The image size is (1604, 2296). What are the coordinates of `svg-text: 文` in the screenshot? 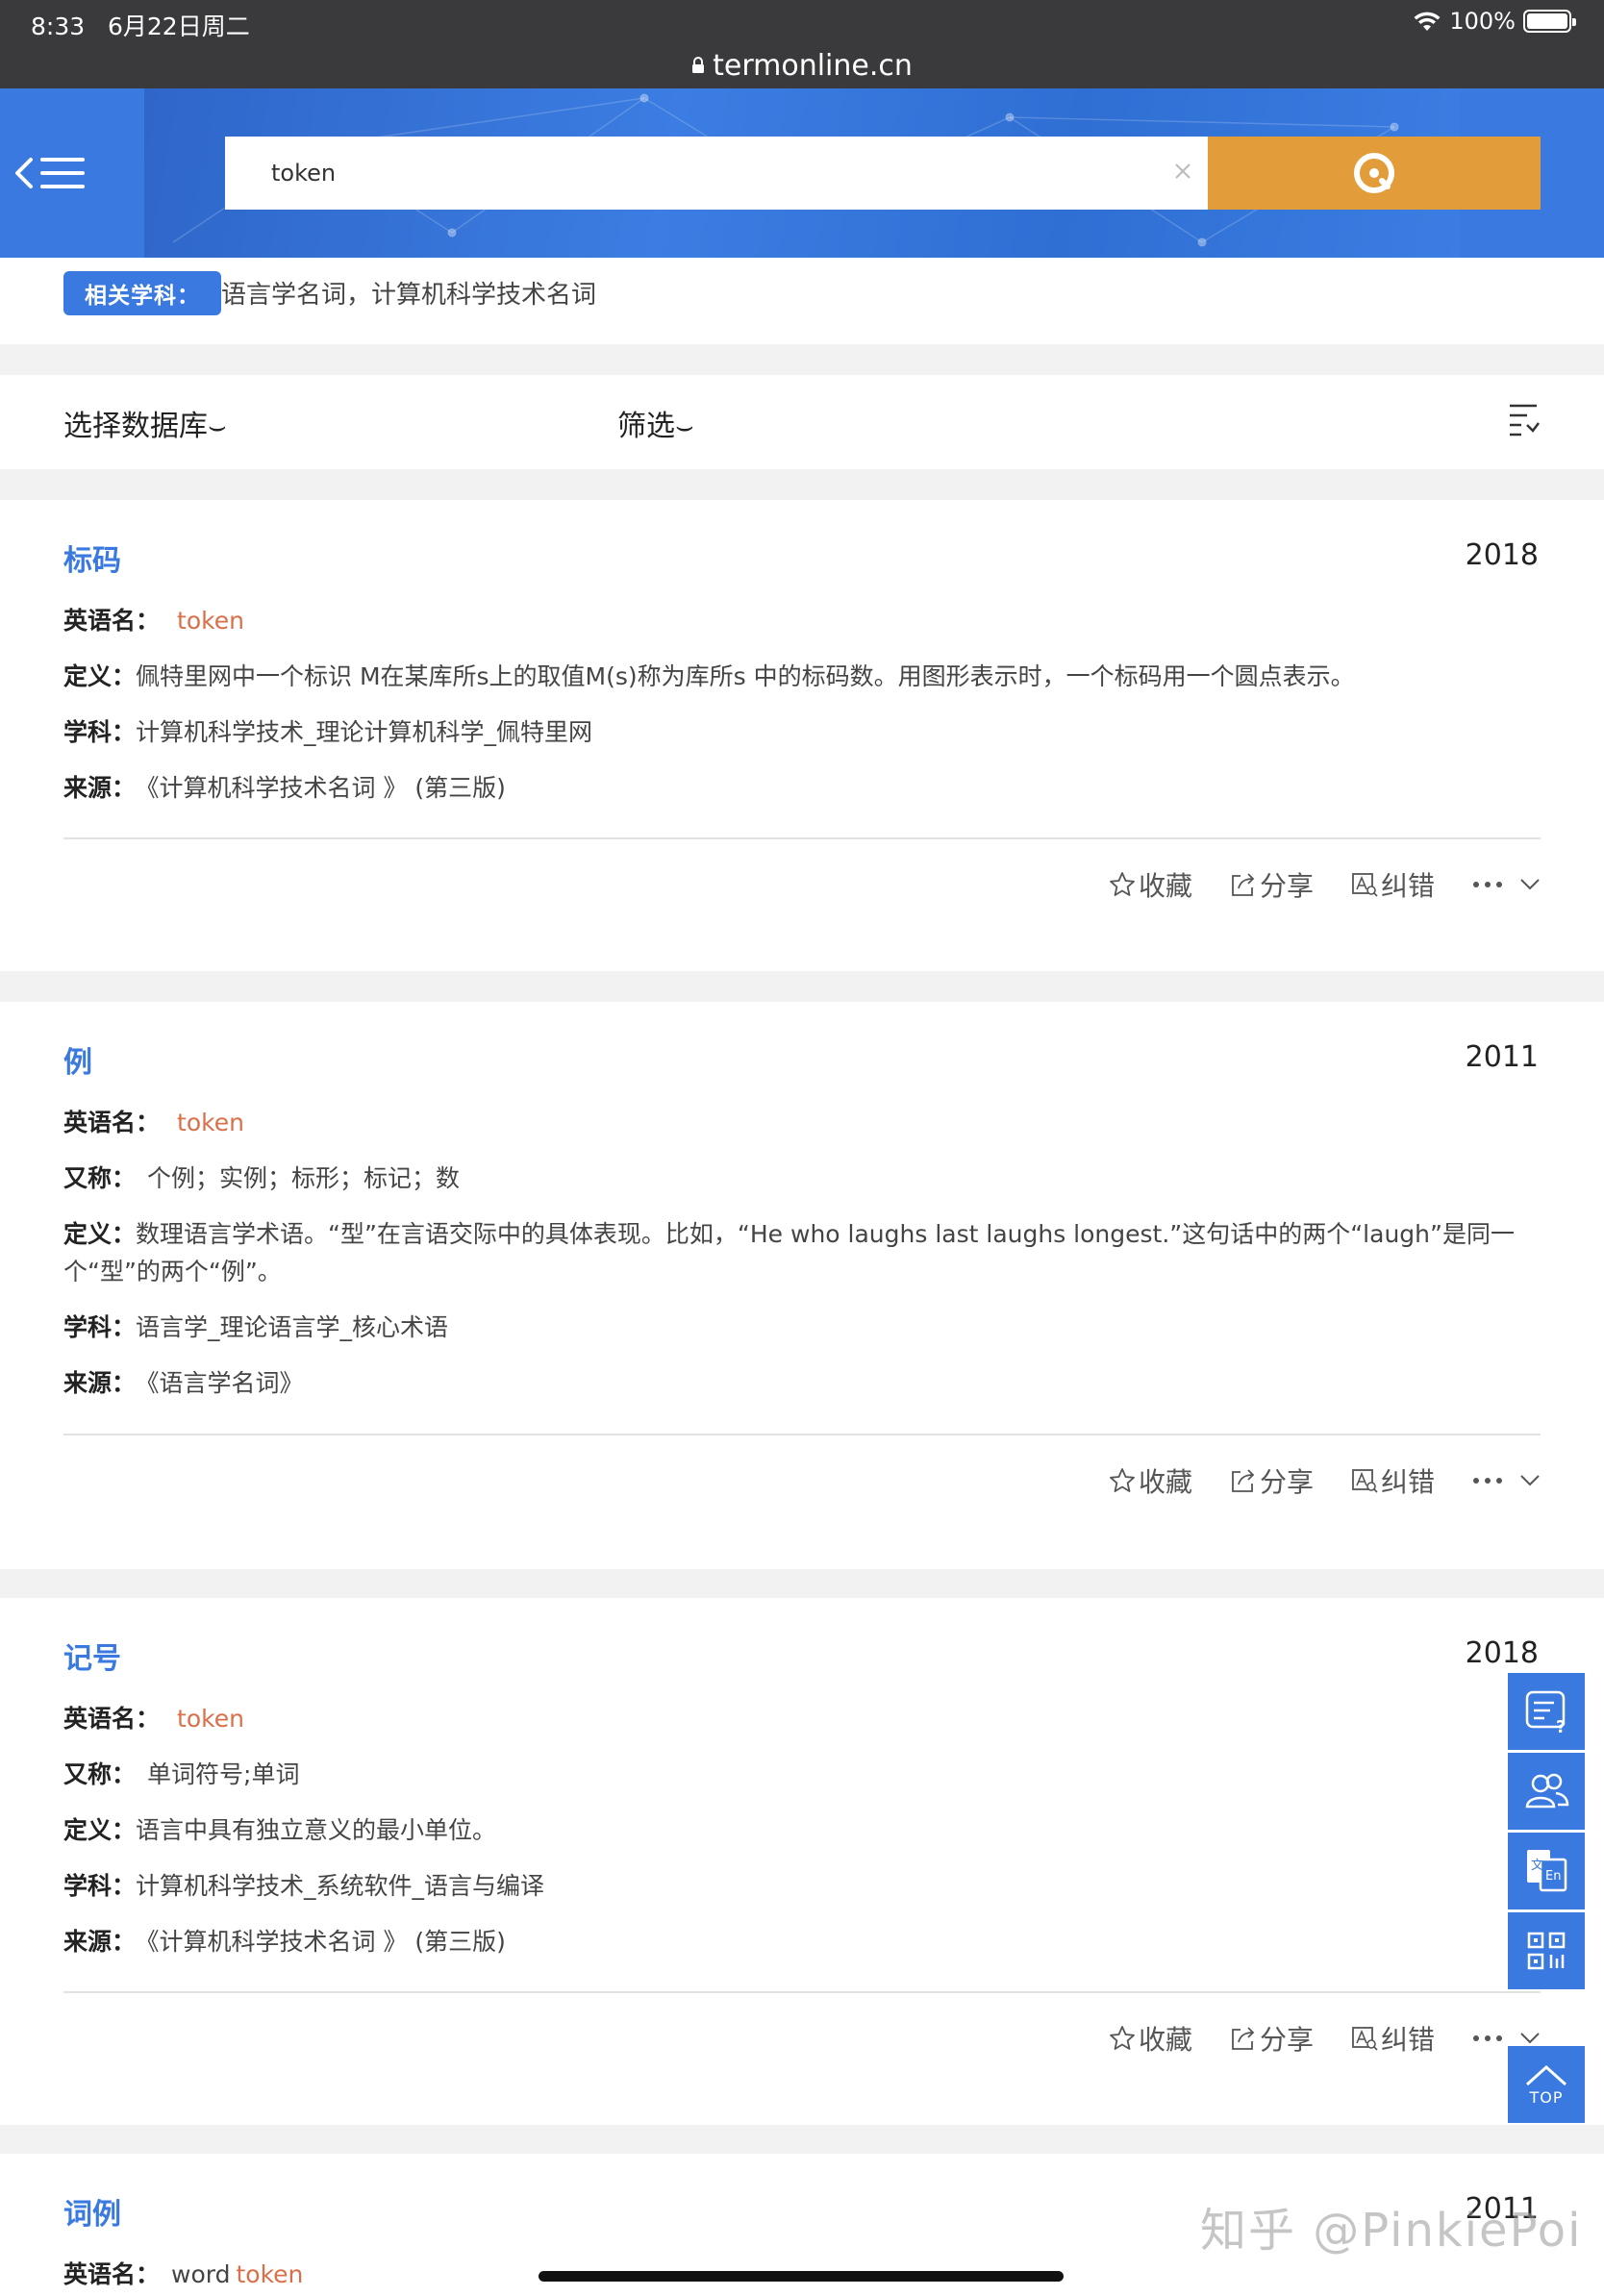 It's located at (1537, 1866).